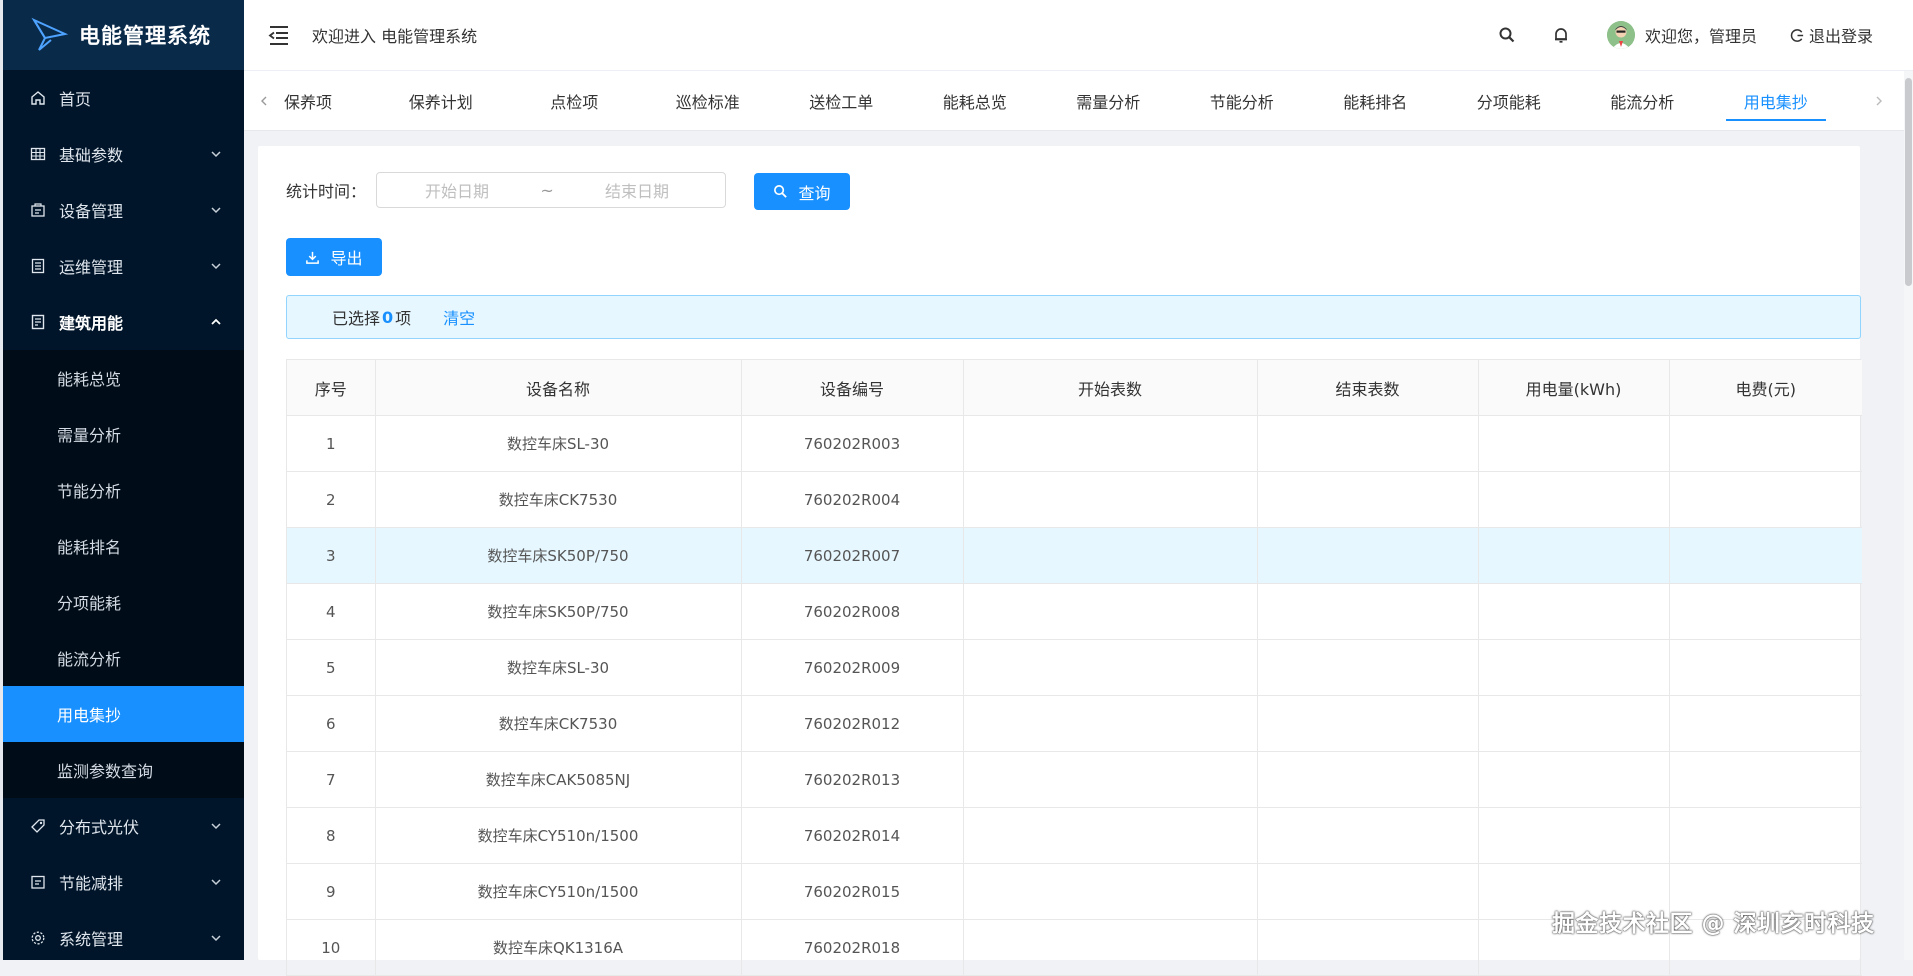 Image resolution: width=1913 pixels, height=976 pixels. Describe the element at coordinates (1242, 100) in the screenshot. I see `tab-saving-analysis: 节能分析` at that location.